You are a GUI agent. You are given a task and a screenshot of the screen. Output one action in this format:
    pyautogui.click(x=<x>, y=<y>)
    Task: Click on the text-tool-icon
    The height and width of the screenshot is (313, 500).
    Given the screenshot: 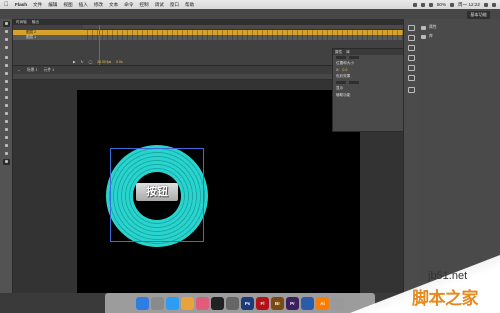 What is the action you would take?
    pyautogui.click(x=6, y=66)
    